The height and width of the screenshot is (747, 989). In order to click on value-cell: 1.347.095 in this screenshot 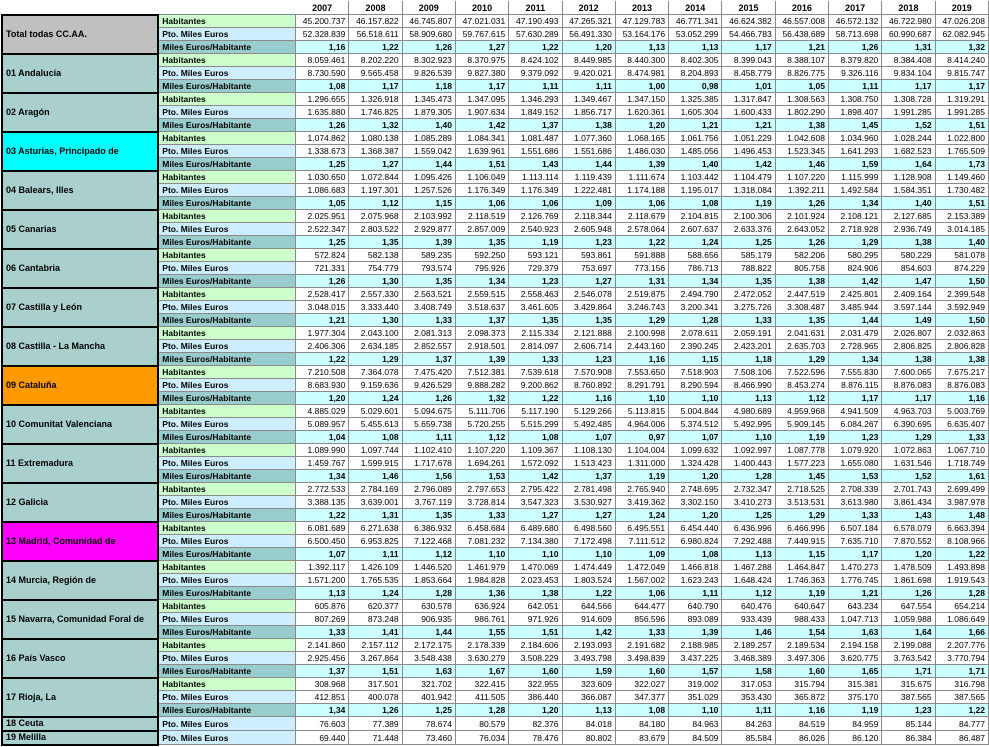, I will do `click(482, 99)`.